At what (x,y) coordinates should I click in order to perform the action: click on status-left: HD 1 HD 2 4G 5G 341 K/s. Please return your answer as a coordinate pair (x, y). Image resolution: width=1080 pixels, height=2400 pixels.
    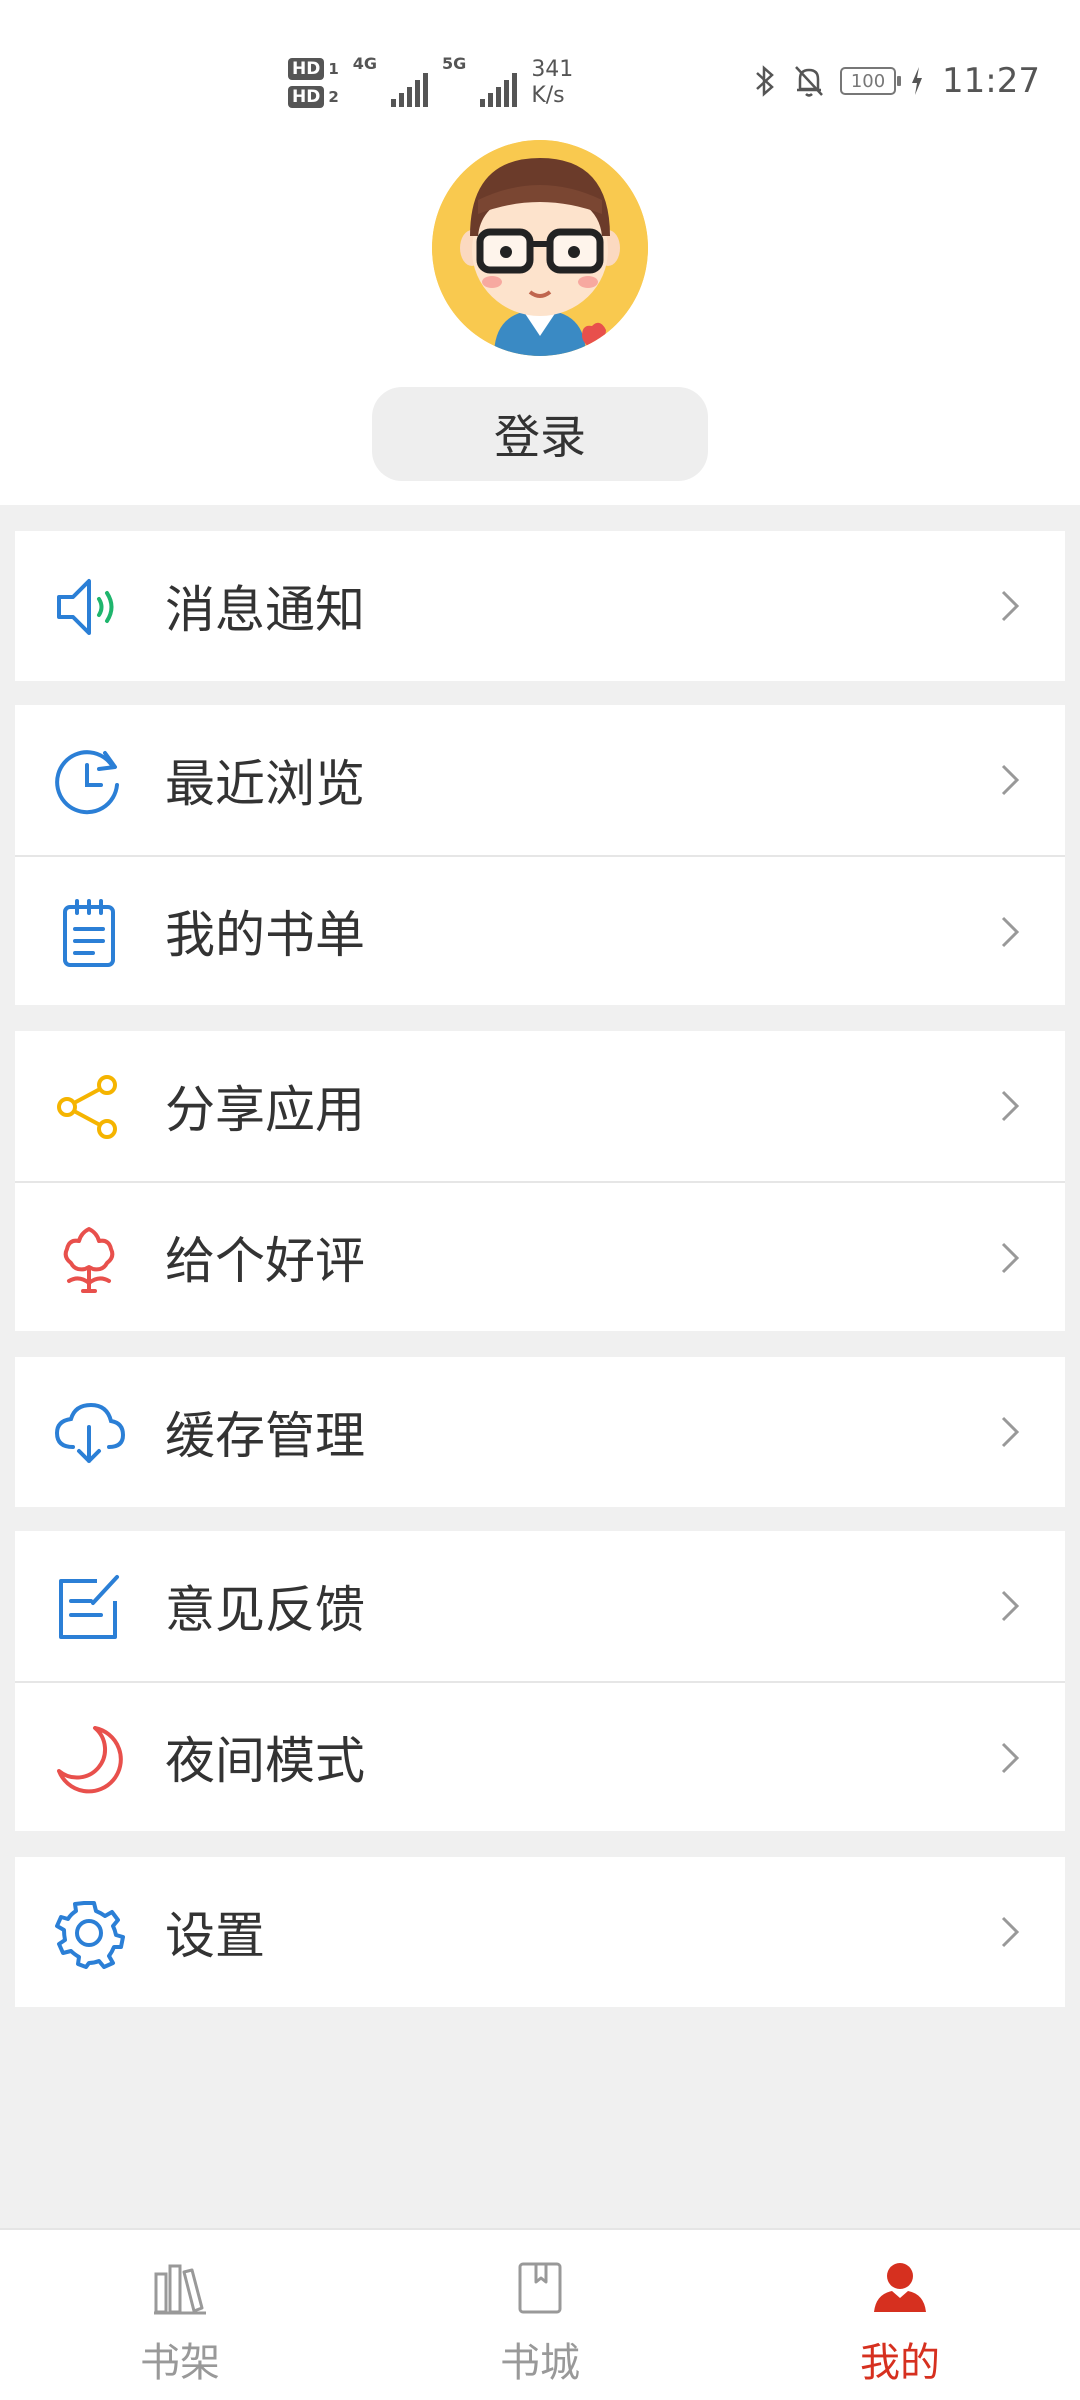
    Looking at the image, I should click on (430, 83).